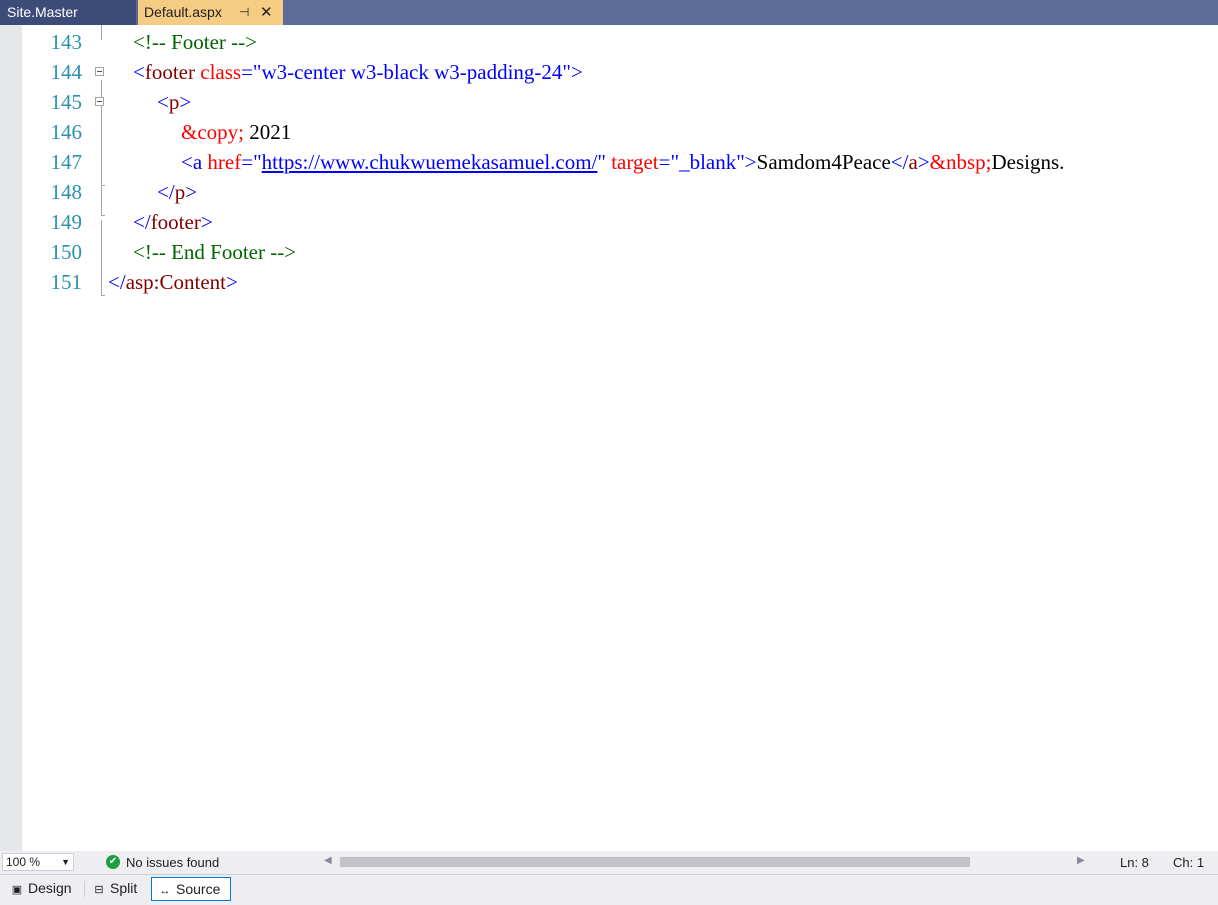 This screenshot has height=905, width=1218. Describe the element at coordinates (609, 252) in the screenshot. I see `code-line: 150 <!-- End Footer -->` at that location.